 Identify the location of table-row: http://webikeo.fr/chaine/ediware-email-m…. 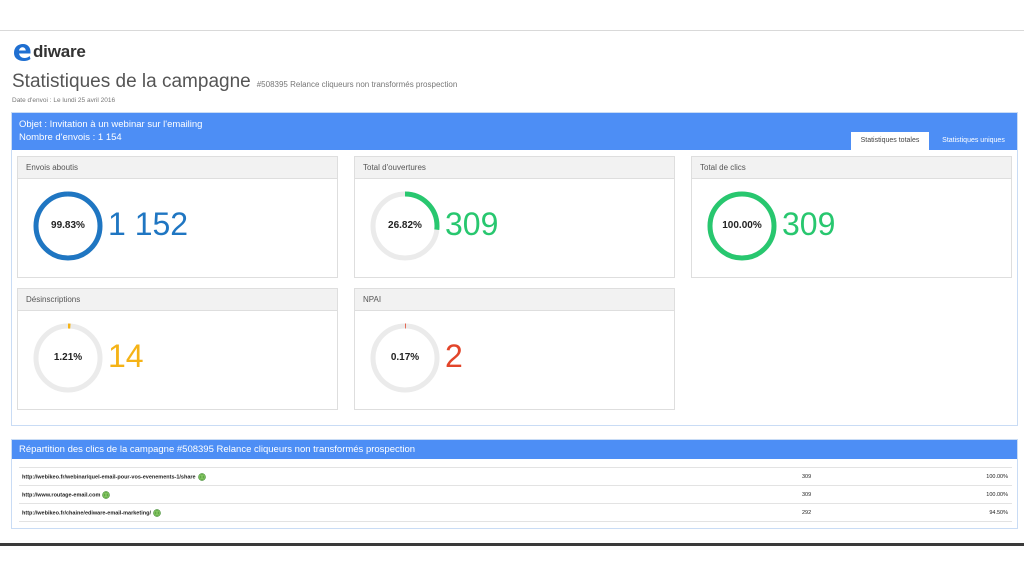
(515, 512).